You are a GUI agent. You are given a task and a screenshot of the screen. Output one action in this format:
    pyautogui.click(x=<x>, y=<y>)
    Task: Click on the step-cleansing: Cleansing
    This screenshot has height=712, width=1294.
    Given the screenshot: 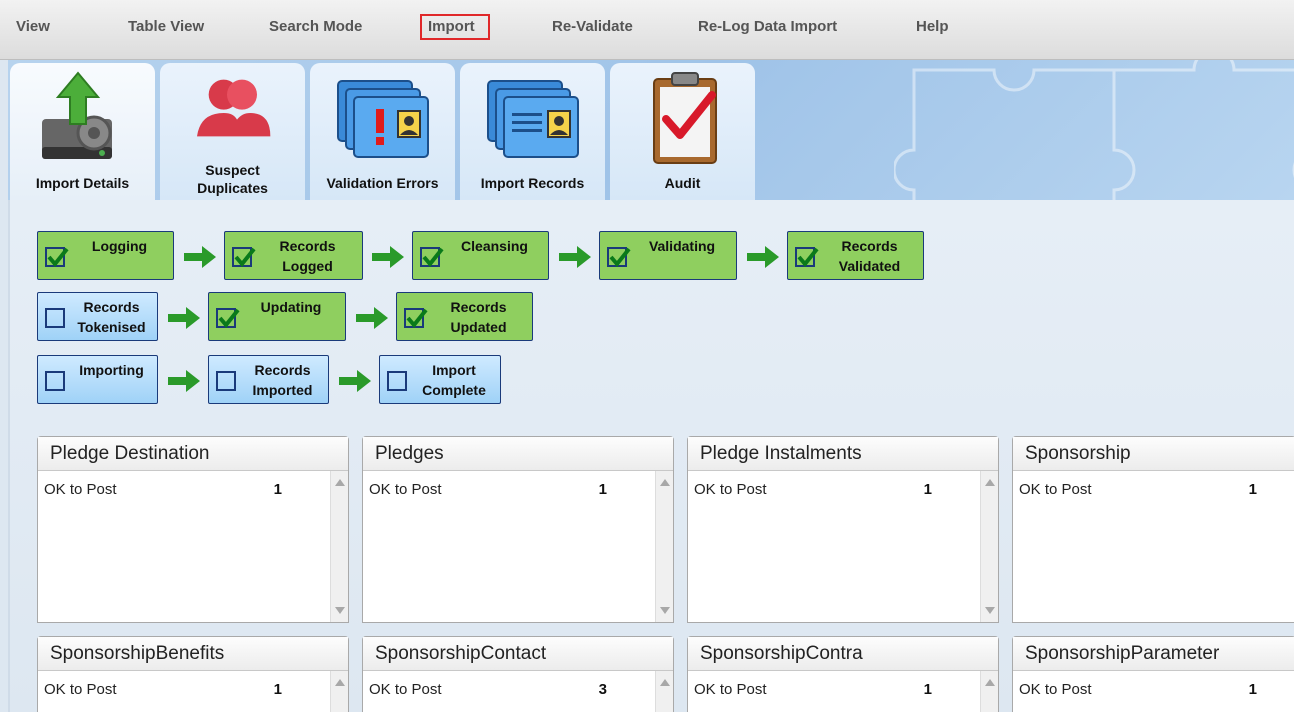 What is the action you would take?
    pyautogui.click(x=480, y=255)
    